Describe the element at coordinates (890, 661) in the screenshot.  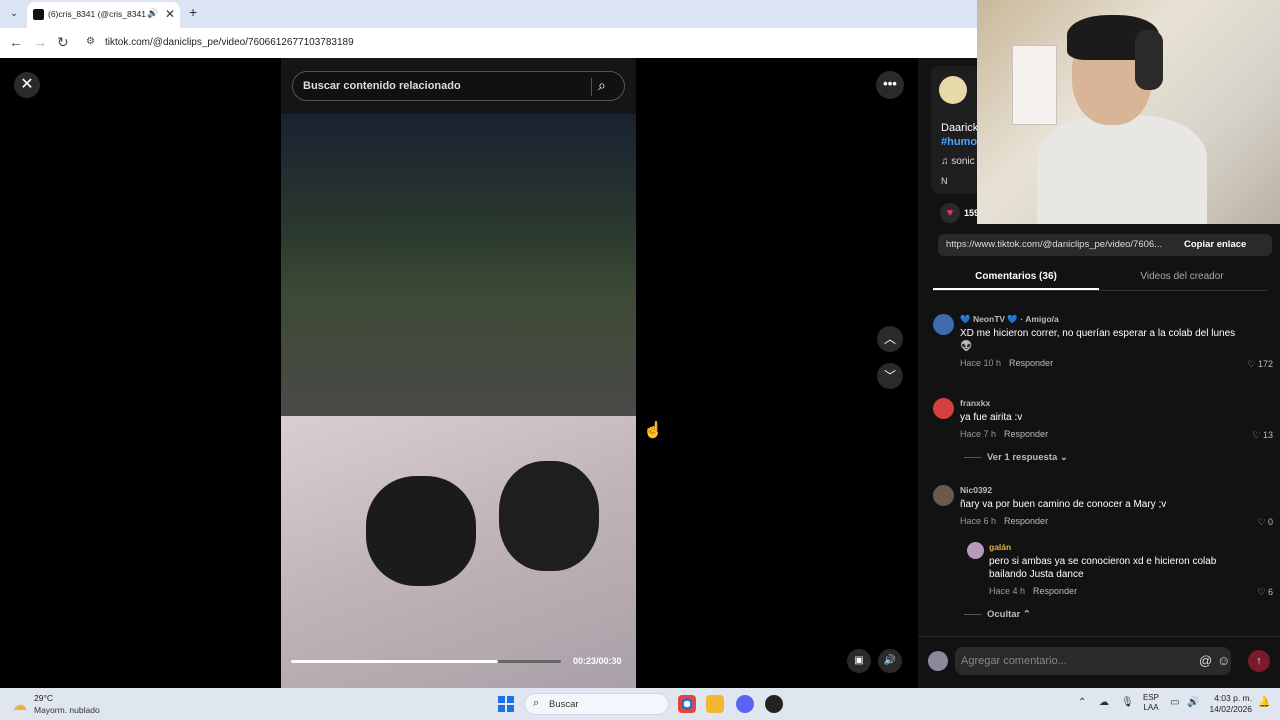
I see `volume-button: 🔊` at that location.